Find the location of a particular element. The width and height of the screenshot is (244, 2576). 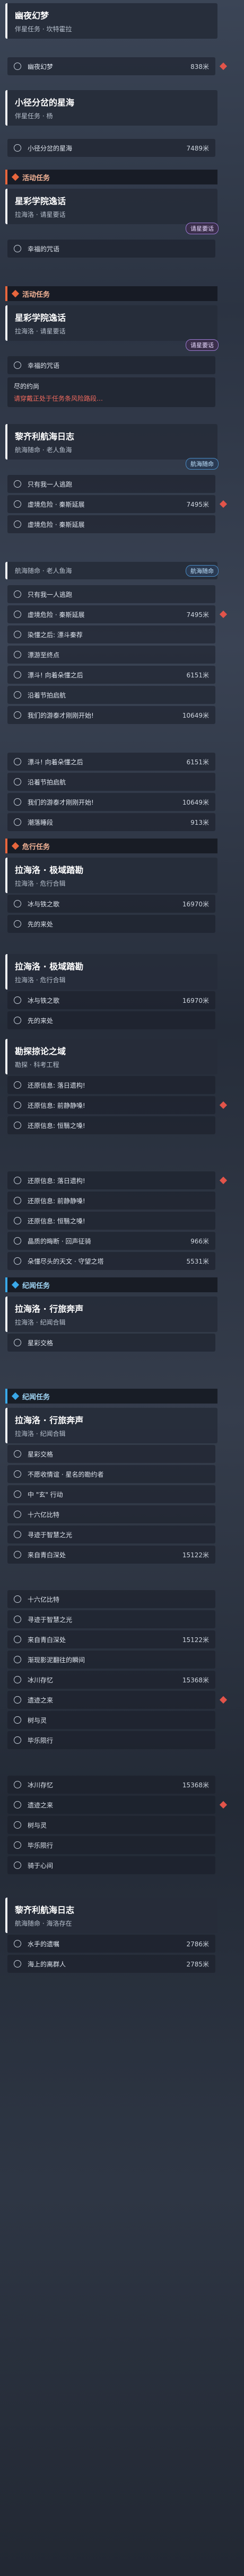

quest-step-row: 小径分岔的星海 7489米 is located at coordinates (111, 148).